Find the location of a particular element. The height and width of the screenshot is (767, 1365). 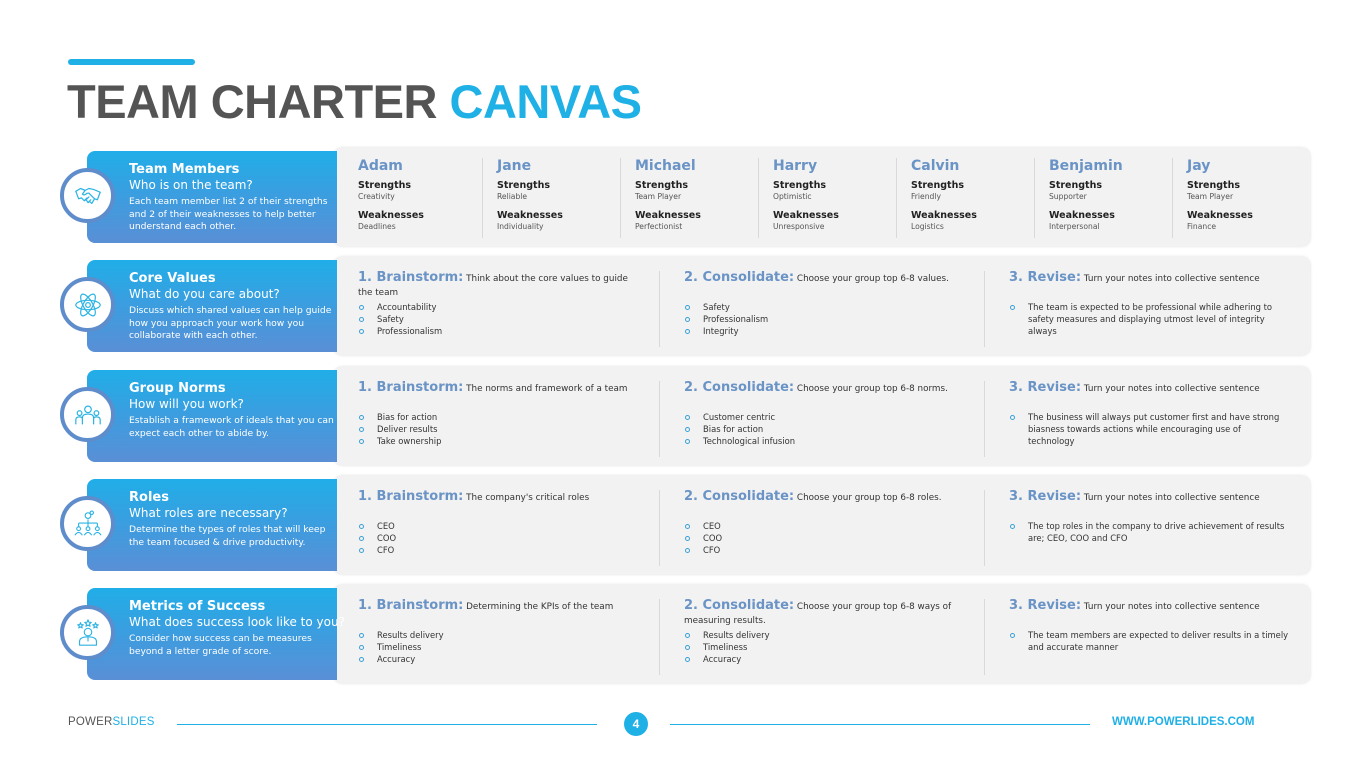

footer-divider-right is located at coordinates (880, 724).